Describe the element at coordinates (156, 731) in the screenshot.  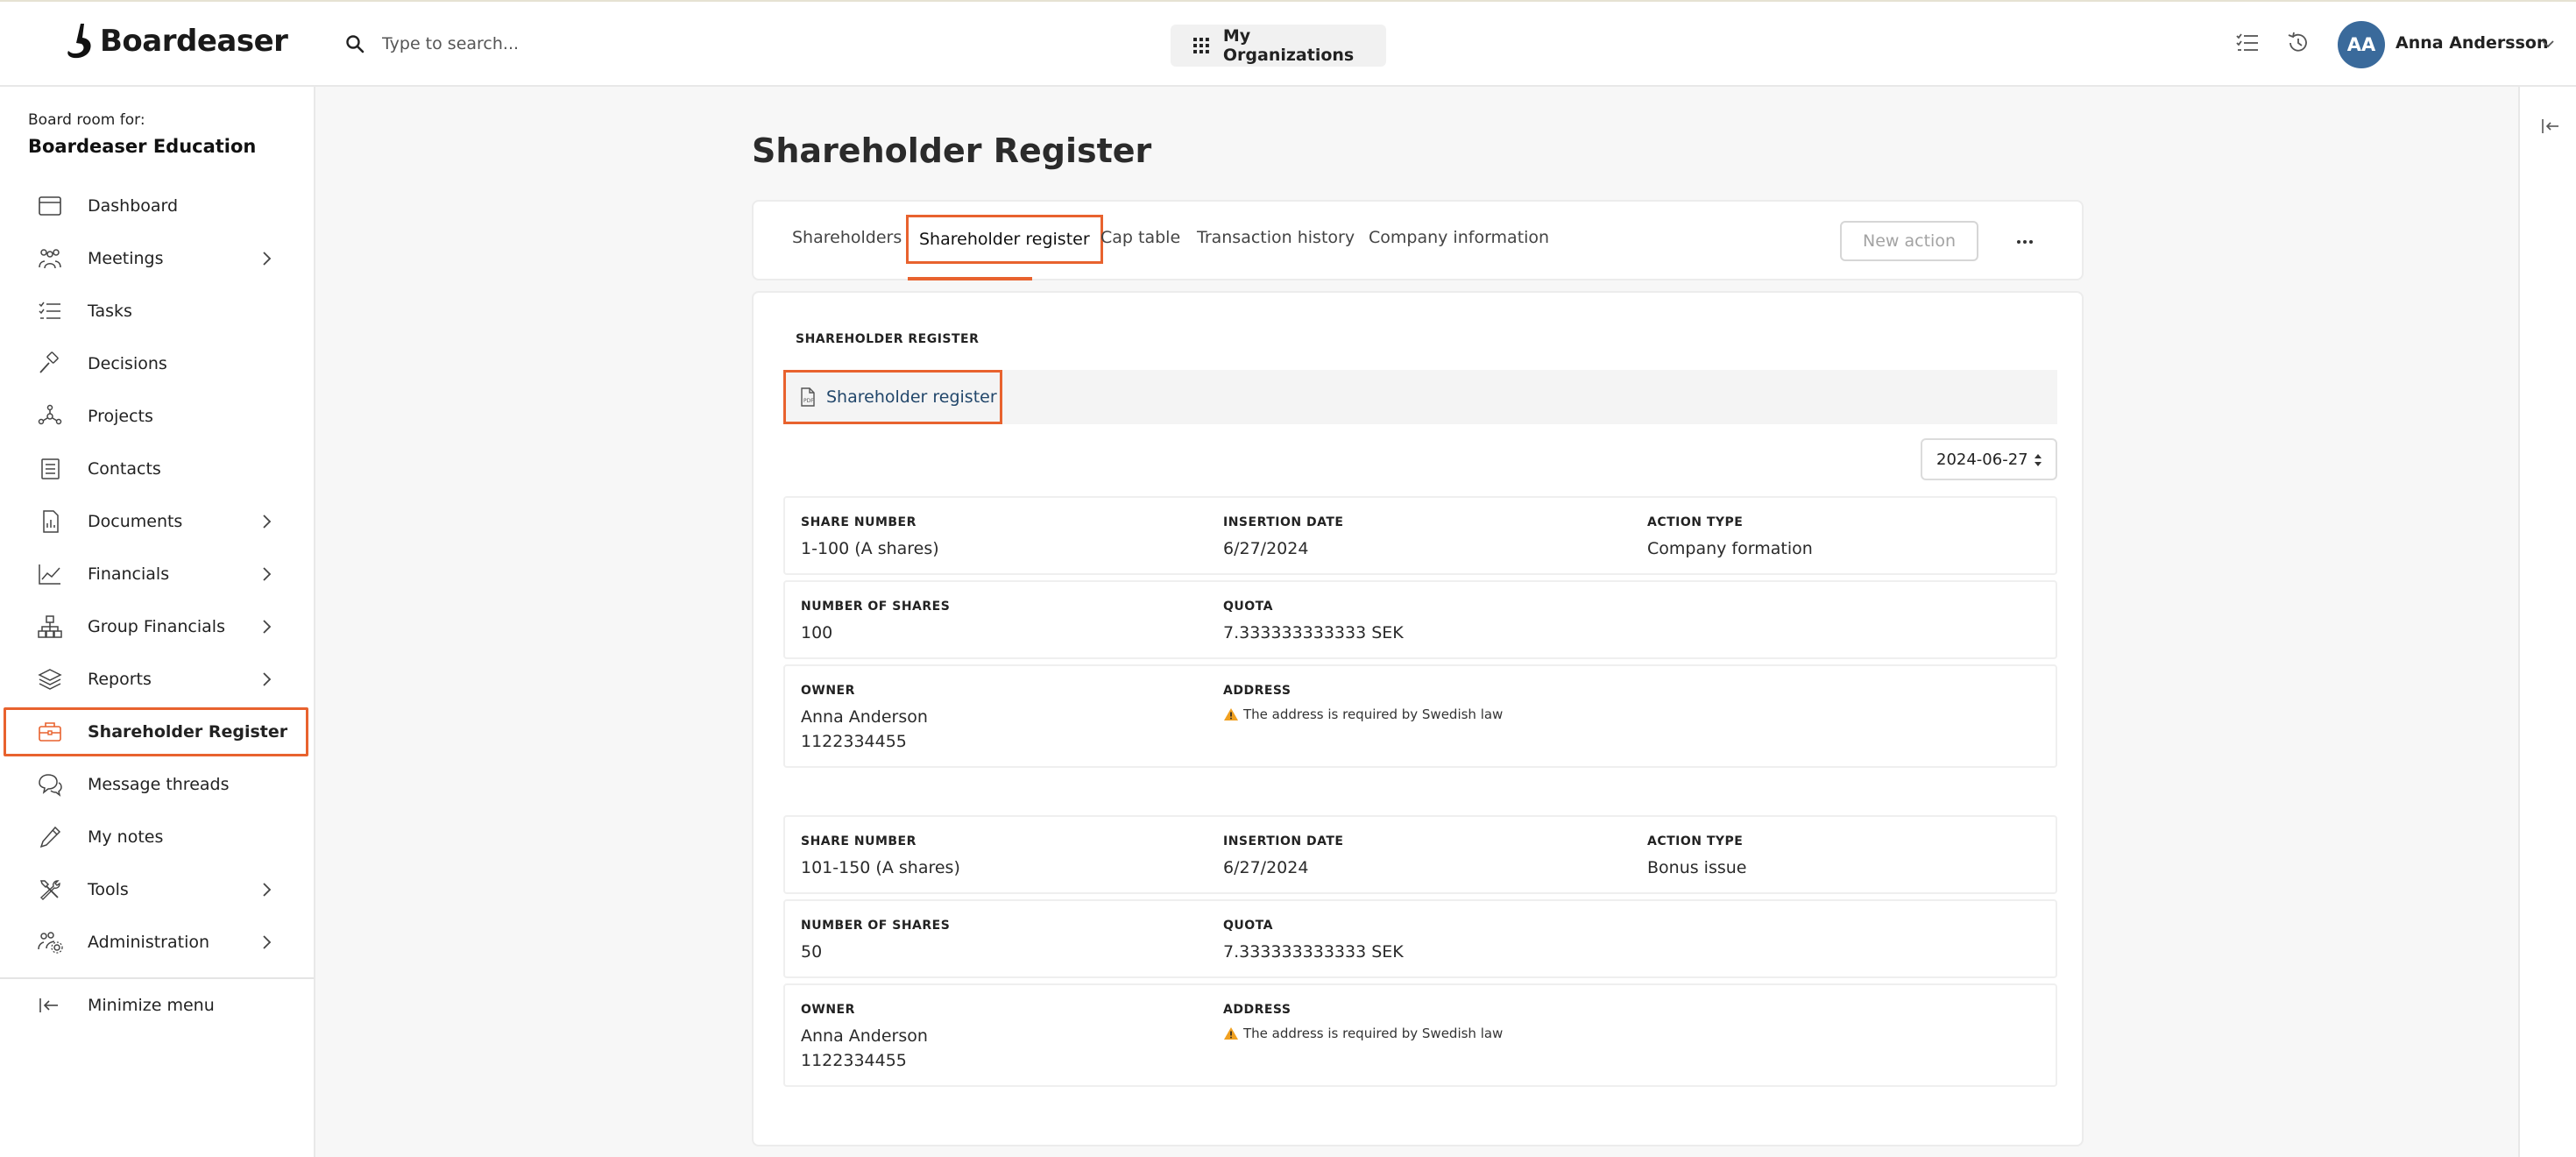
I see `sidebar-item-shareholder-register: Shareholder Register` at that location.